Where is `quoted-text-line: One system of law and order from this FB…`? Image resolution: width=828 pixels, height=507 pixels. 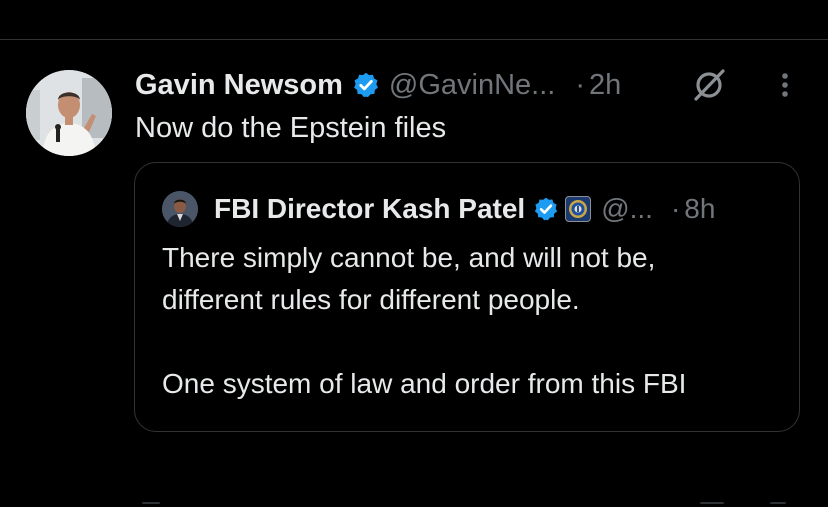
quoted-text-line: One system of law and order from this FB… is located at coordinates (424, 383).